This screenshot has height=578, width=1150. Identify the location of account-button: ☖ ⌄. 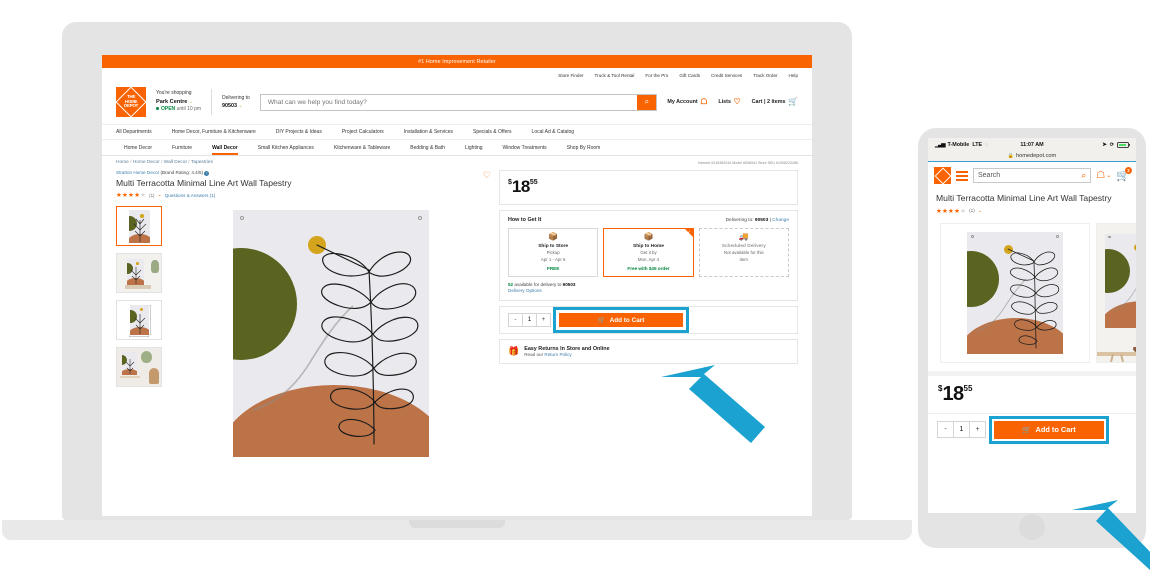
(1103, 175).